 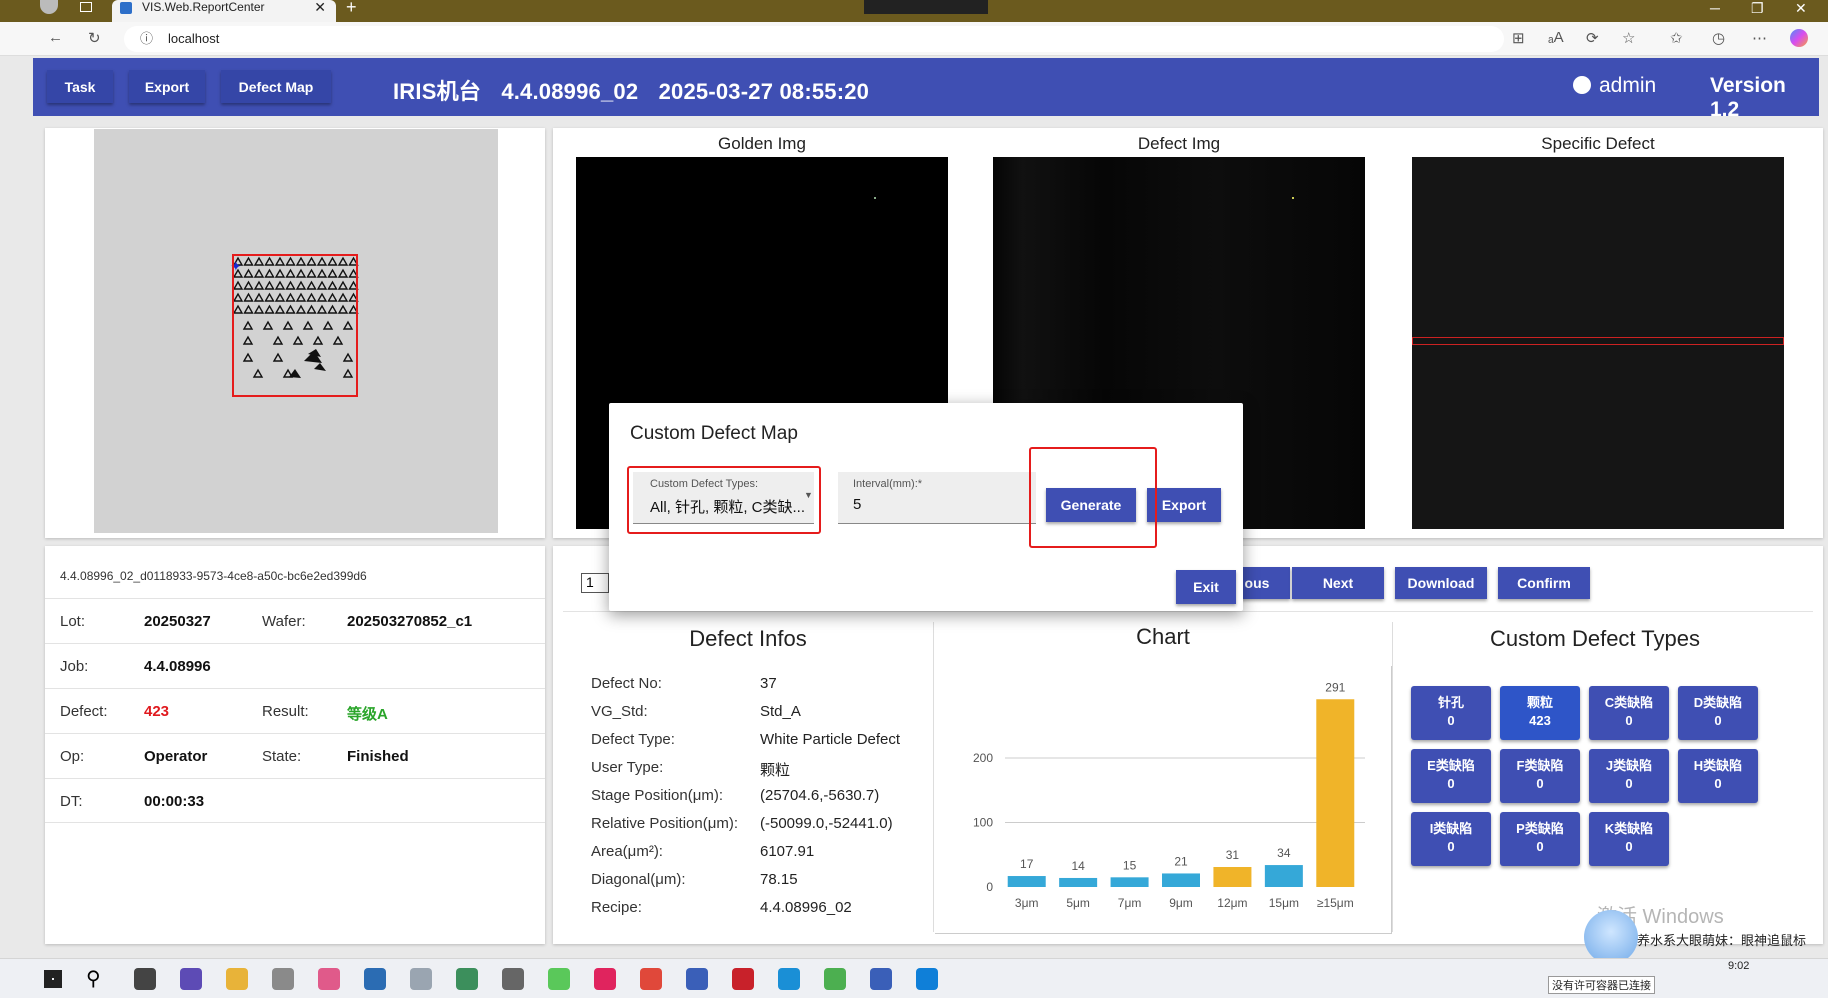 I want to click on confirm-button: Confirm, so click(x=1544, y=583).